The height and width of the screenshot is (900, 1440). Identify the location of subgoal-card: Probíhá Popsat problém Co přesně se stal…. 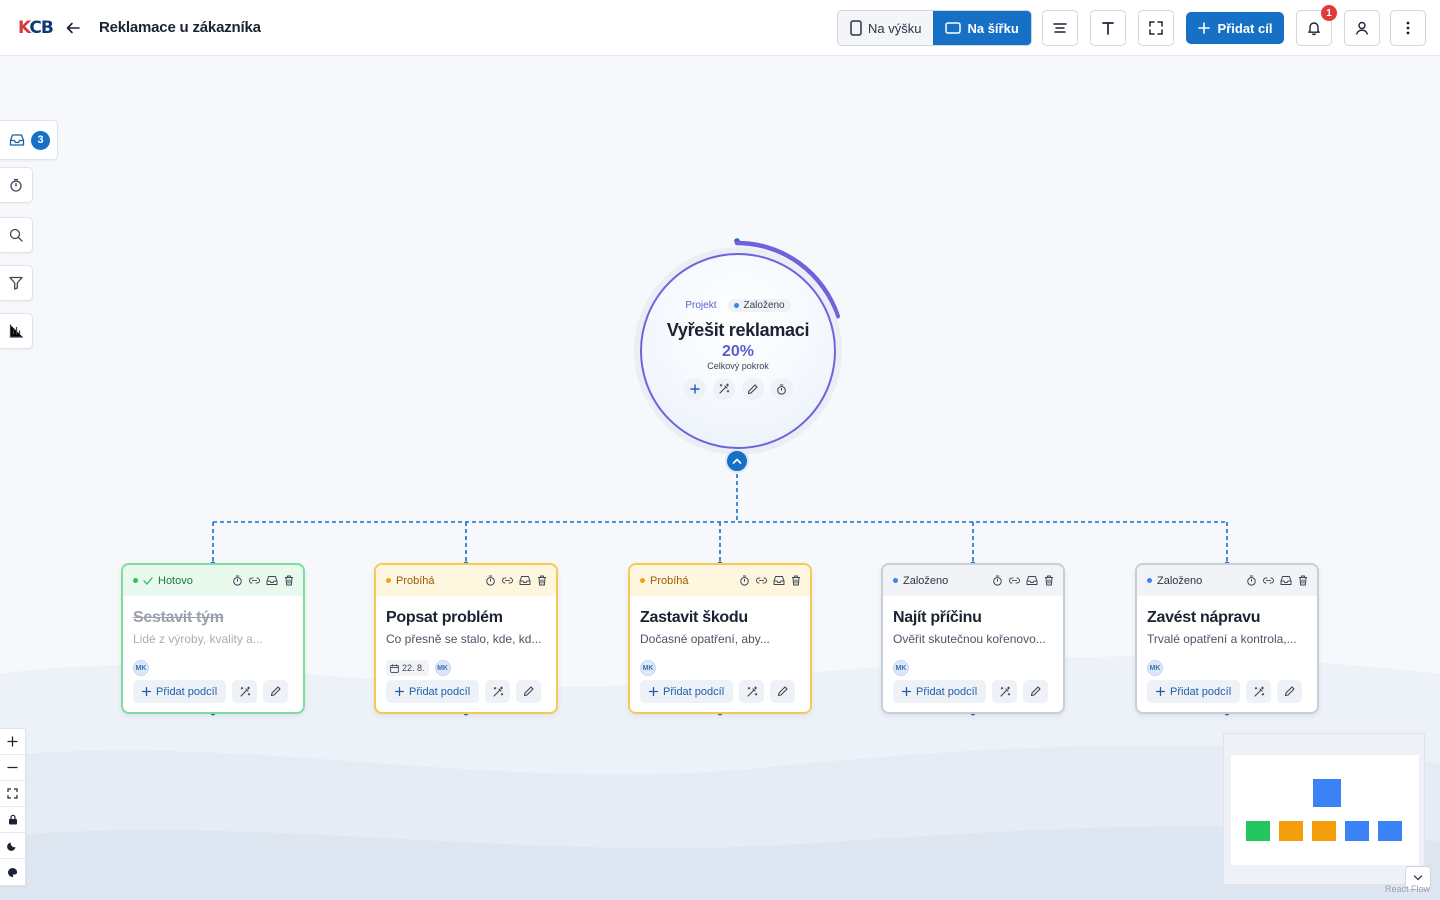
(466, 638).